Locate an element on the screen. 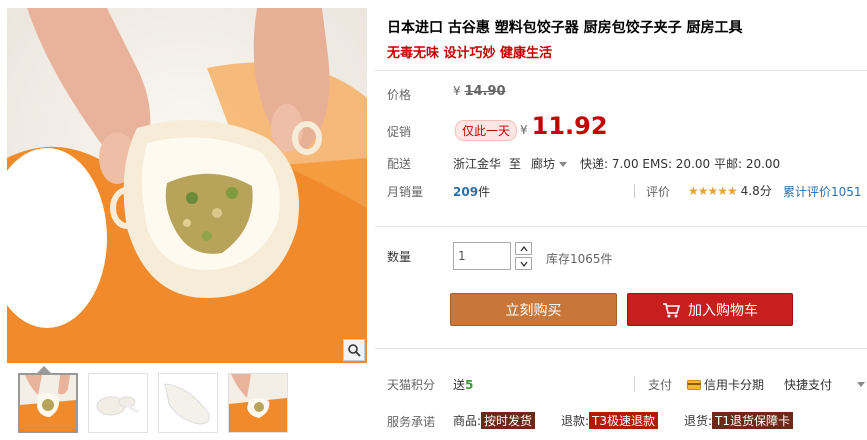 This screenshot has height=440, width=867. payment-label: 支付 is located at coordinates (660, 385).